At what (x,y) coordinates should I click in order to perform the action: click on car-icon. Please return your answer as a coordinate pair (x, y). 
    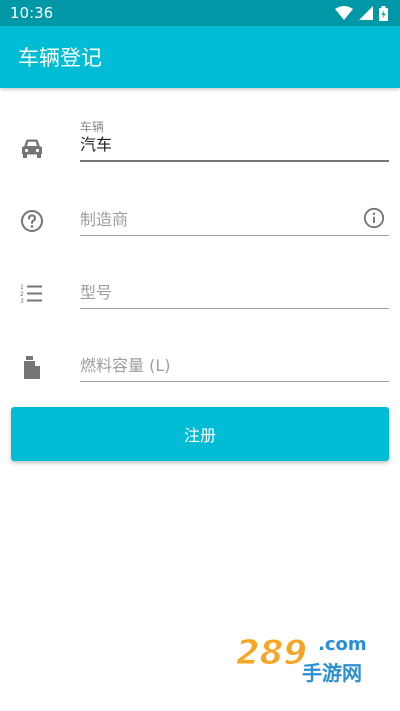
    Looking at the image, I should click on (32, 149).